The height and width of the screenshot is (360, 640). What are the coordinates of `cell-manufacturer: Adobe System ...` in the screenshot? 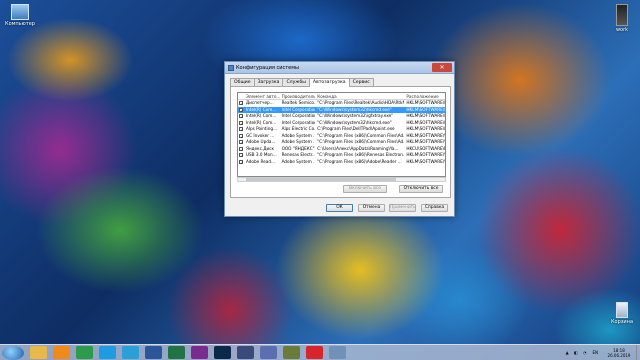 It's located at (298, 161).